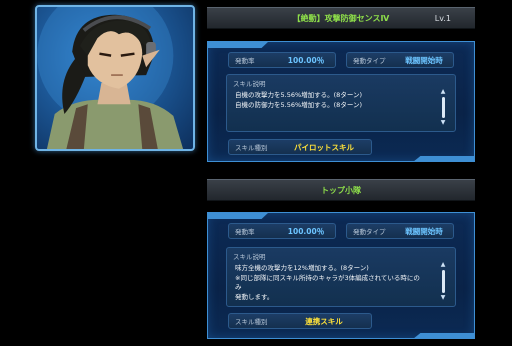 Image resolution: width=512 pixels, height=346 pixels. Describe the element at coordinates (300, 321) in the screenshot. I see `skill2-kind-field: スキル種別 連携スキル` at that location.